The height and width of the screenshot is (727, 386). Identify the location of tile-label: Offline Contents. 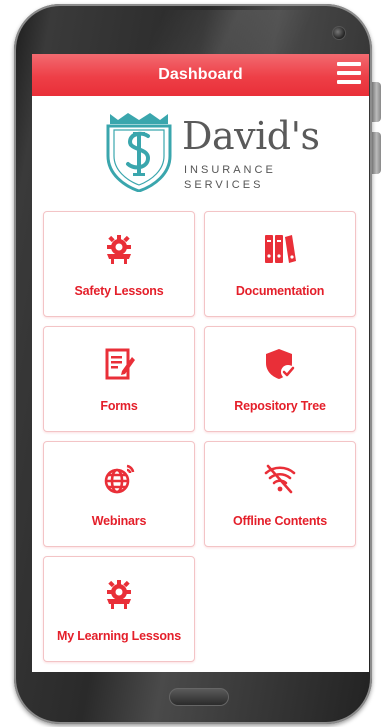
(280, 521).